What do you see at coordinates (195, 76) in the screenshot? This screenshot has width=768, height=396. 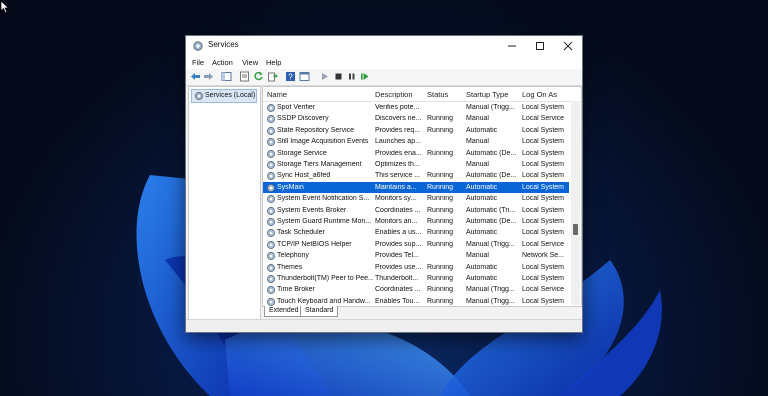 I see `back-icon` at bounding box center [195, 76].